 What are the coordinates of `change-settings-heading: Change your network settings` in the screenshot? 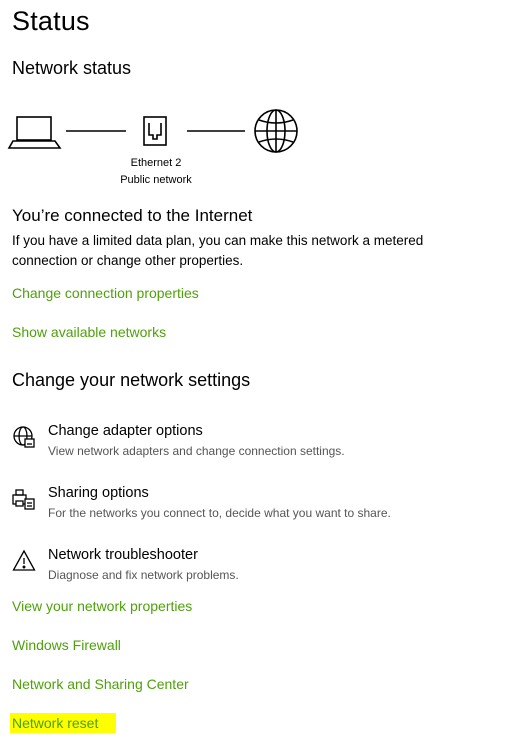 It's located at (131, 380).